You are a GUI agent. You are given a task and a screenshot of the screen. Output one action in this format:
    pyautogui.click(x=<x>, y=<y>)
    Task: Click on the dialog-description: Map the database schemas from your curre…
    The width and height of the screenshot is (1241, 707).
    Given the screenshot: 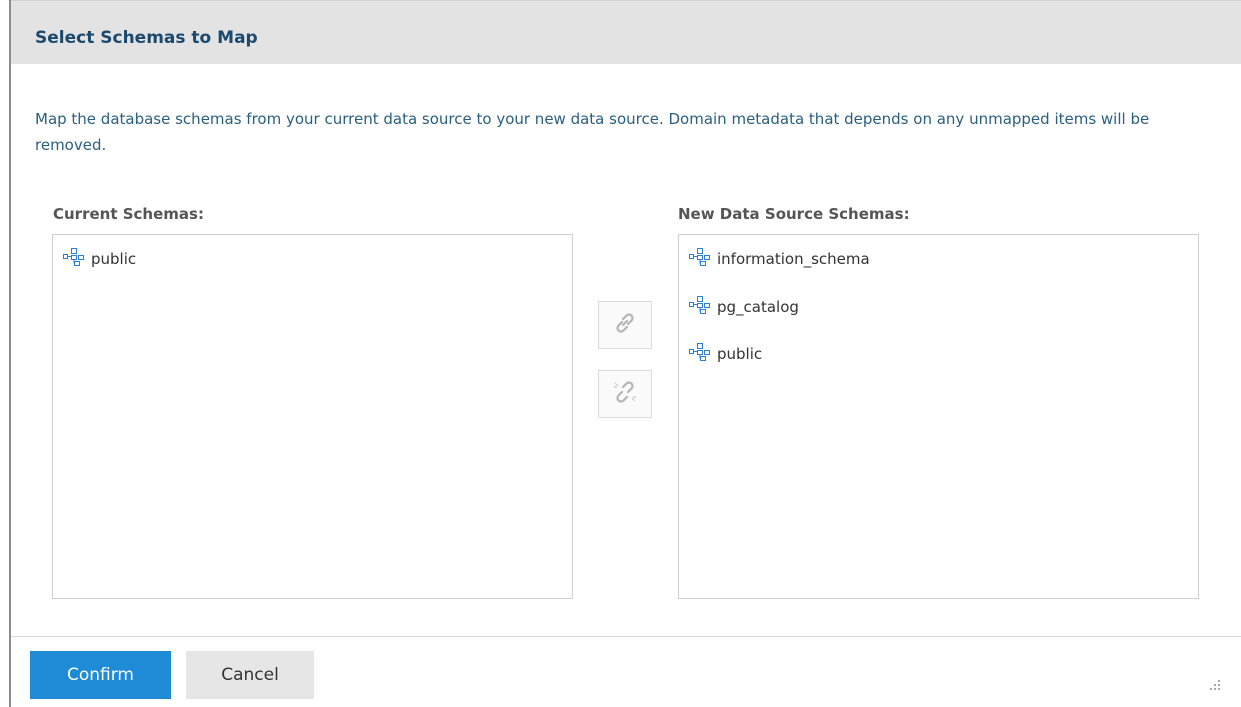 What is the action you would take?
    pyautogui.click(x=592, y=132)
    